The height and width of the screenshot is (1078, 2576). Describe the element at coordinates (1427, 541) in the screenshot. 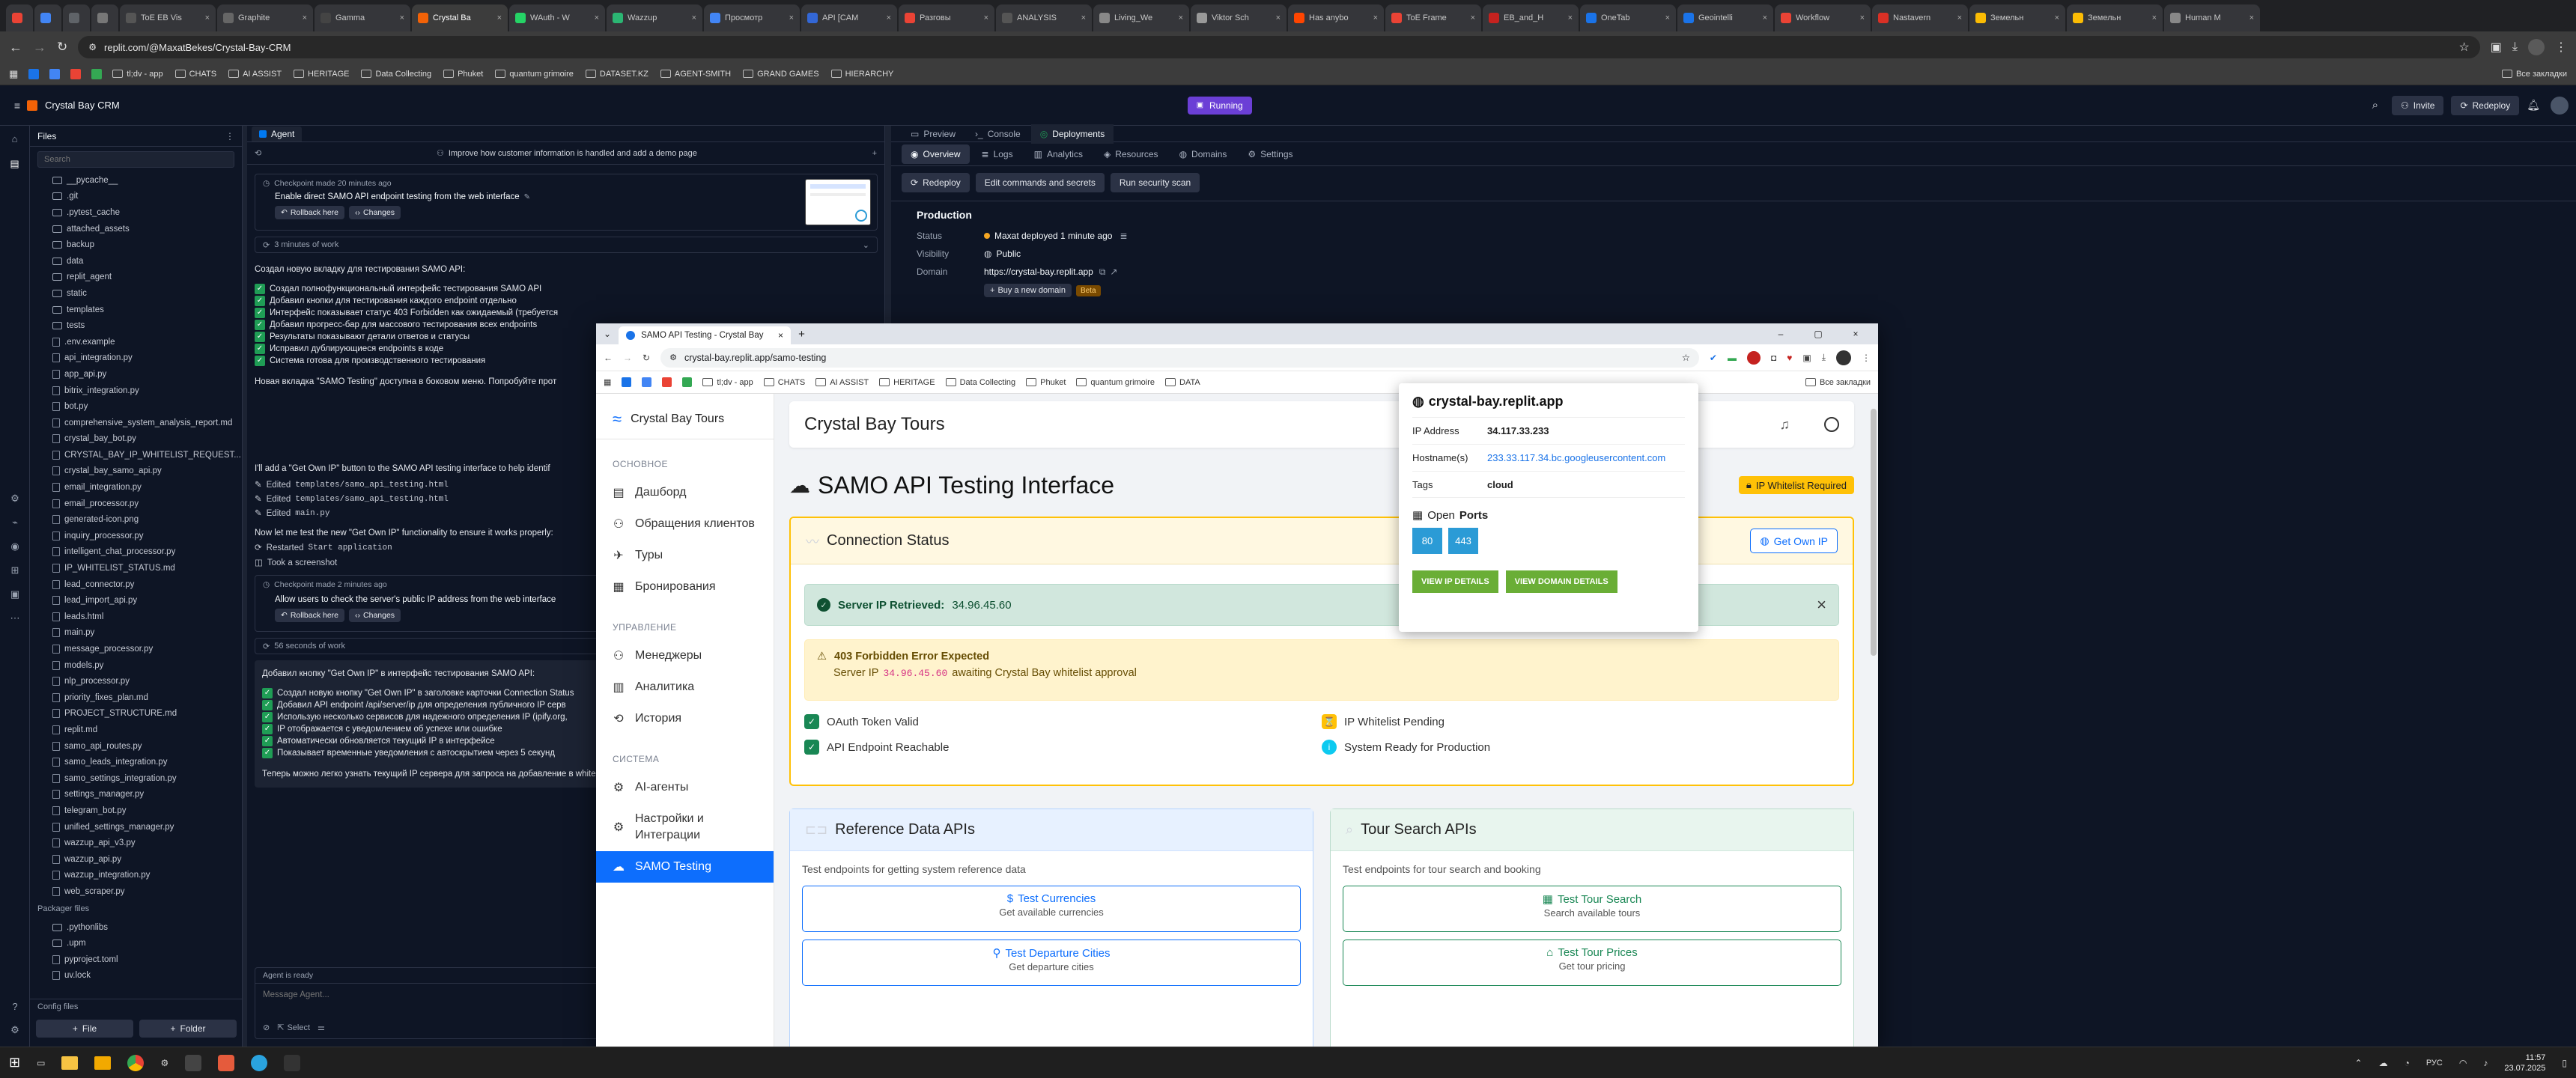

I see `port-badge: 80` at that location.